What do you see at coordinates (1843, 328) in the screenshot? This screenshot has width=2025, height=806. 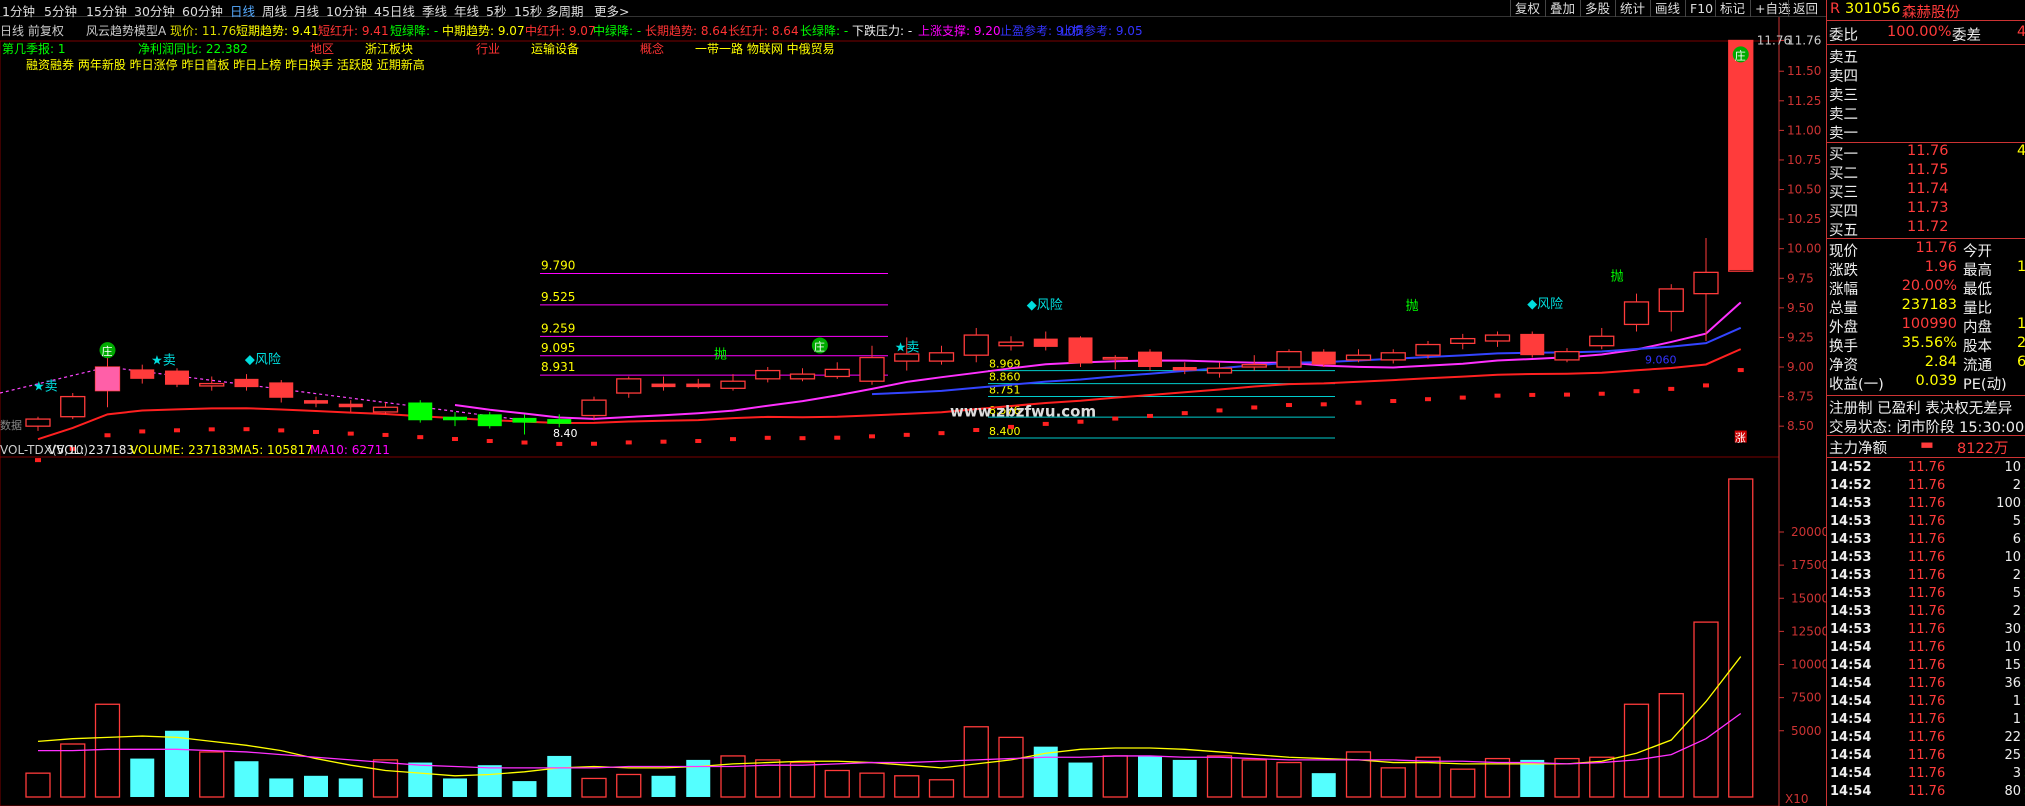 I see `stat-row-4-cell: 外盘` at bounding box center [1843, 328].